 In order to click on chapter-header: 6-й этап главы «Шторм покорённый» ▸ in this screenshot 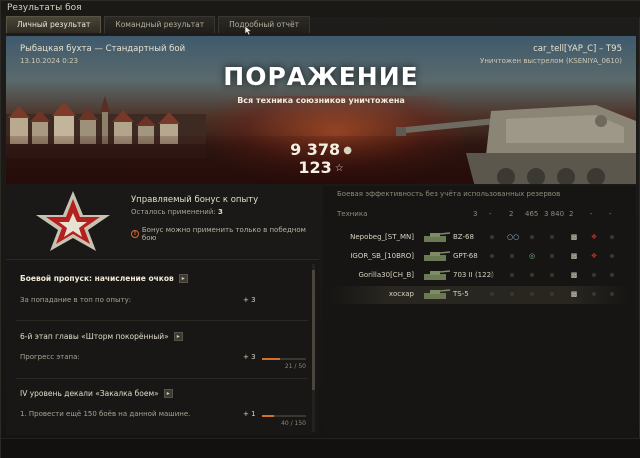, I will do `click(101, 336)`.